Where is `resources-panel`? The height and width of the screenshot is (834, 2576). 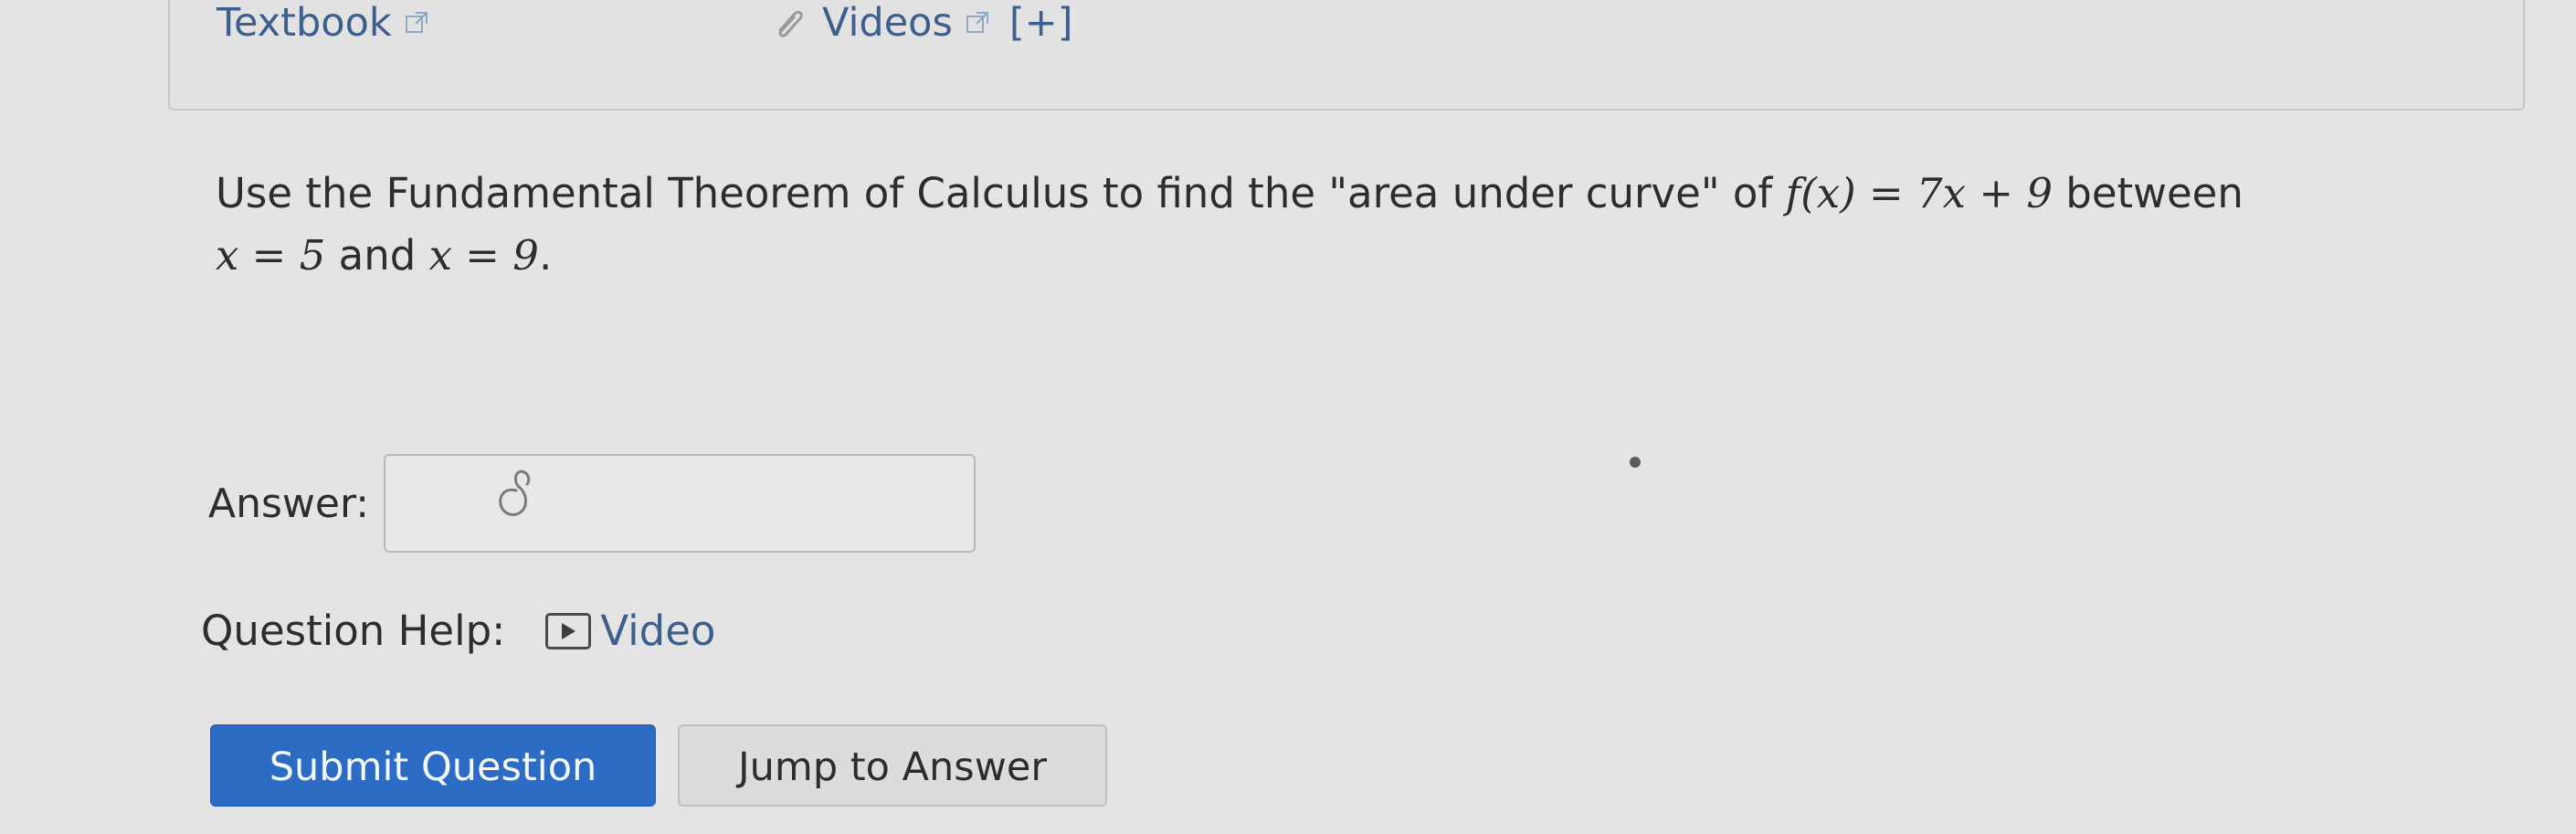 resources-panel is located at coordinates (1346, 56).